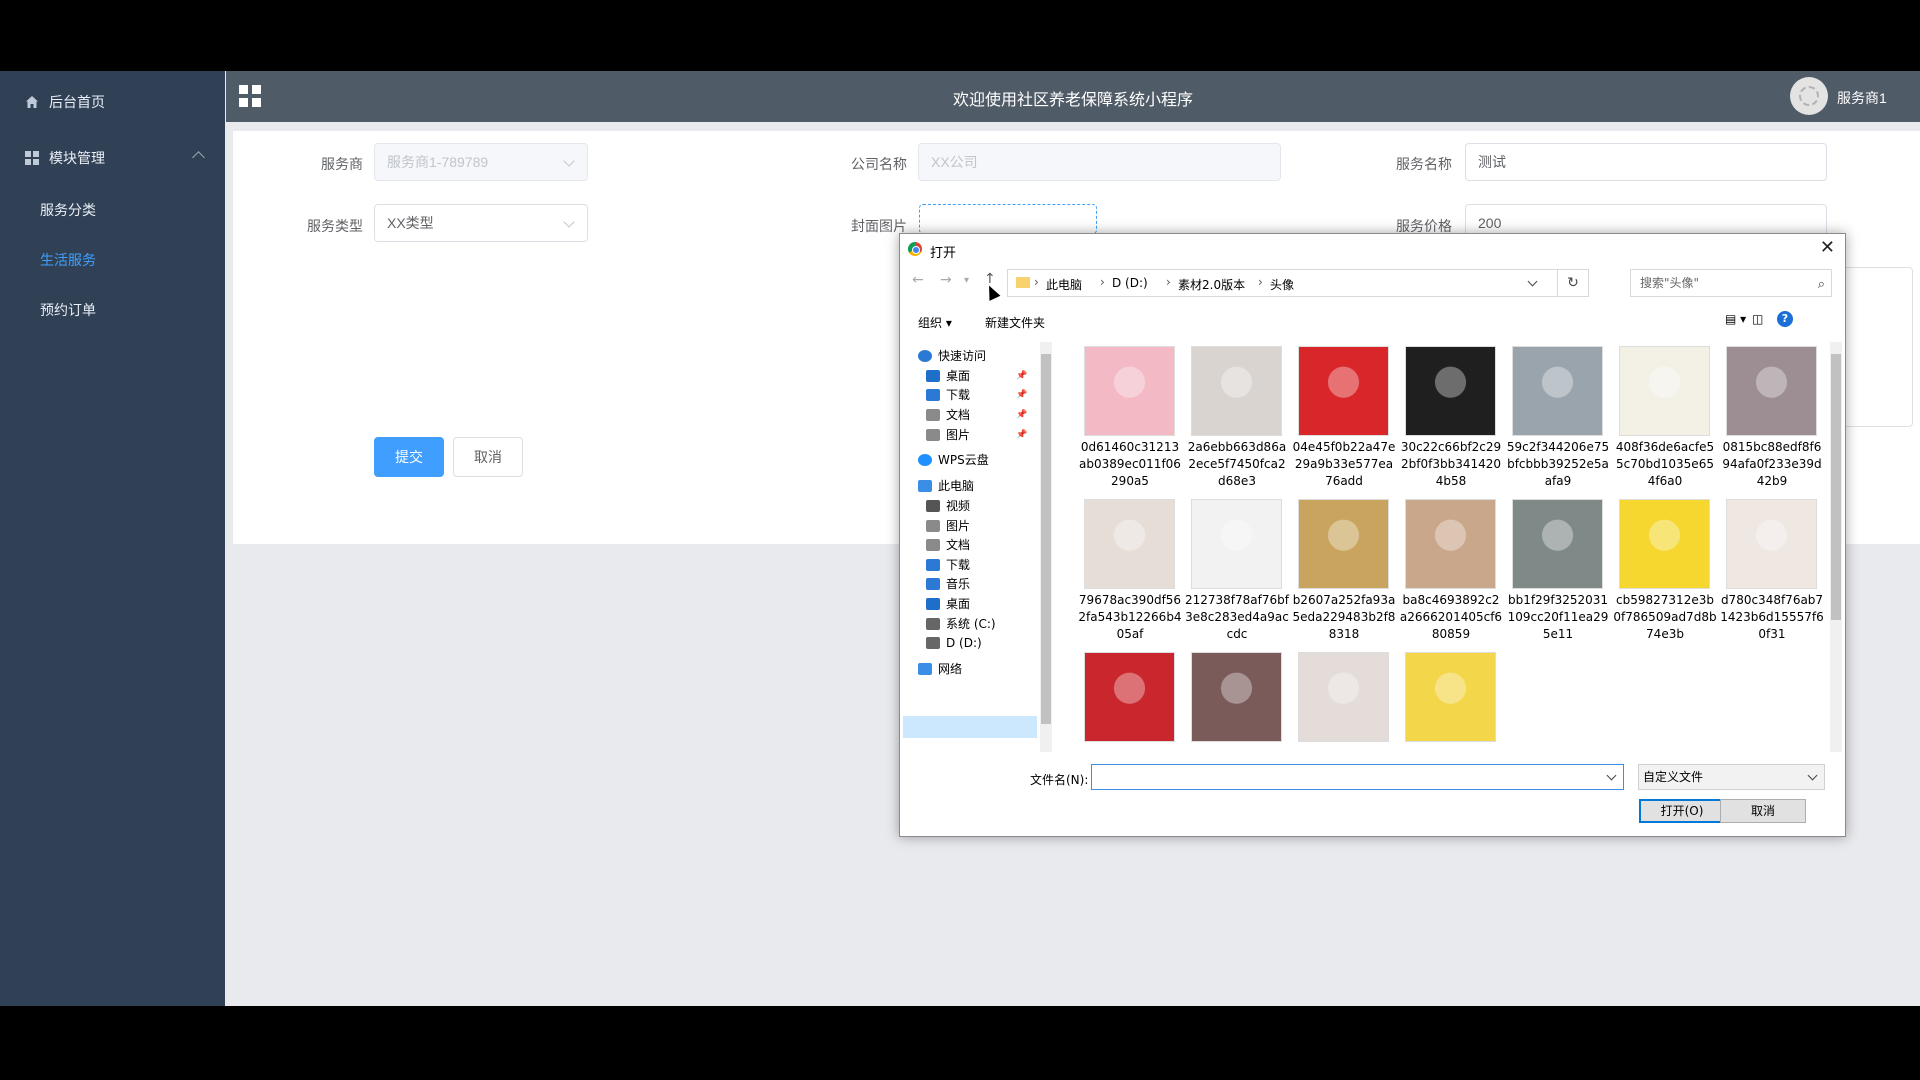 The height and width of the screenshot is (1080, 1920). I want to click on sidebar-item-module: 模块管理, so click(112, 158).